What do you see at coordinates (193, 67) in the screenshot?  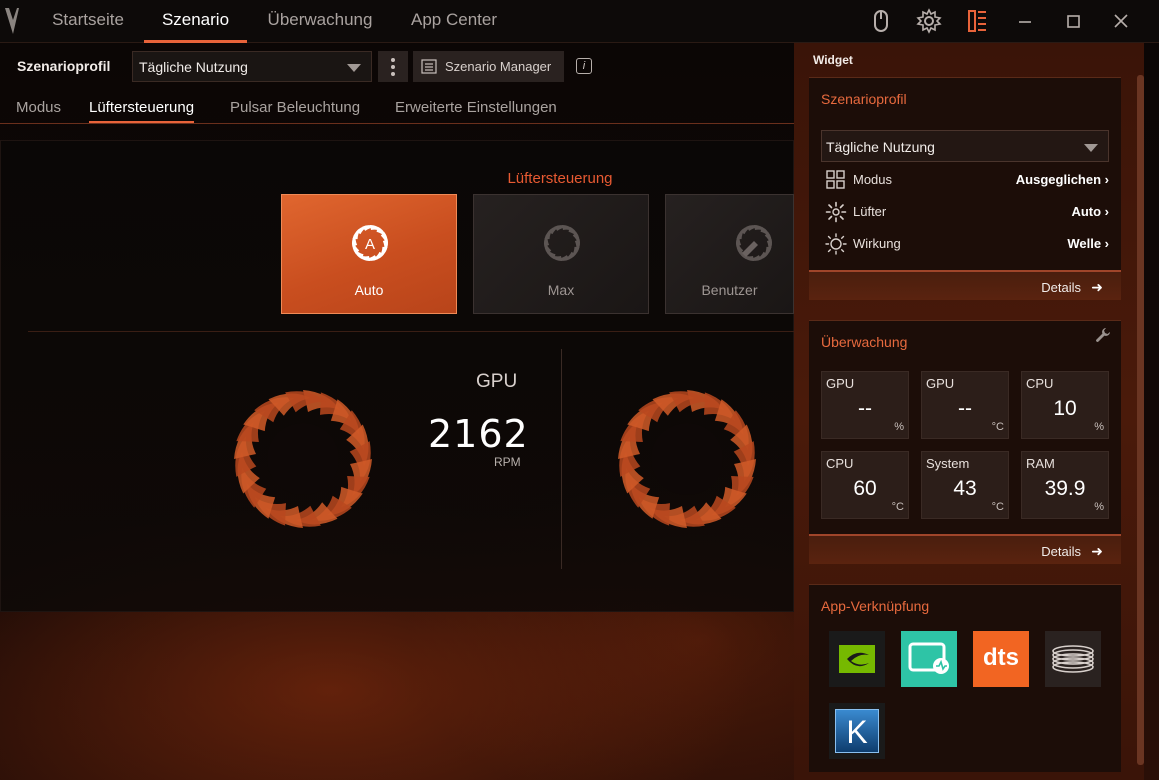 I see `profile-dropdown-value: Tägliche Nutzung` at bounding box center [193, 67].